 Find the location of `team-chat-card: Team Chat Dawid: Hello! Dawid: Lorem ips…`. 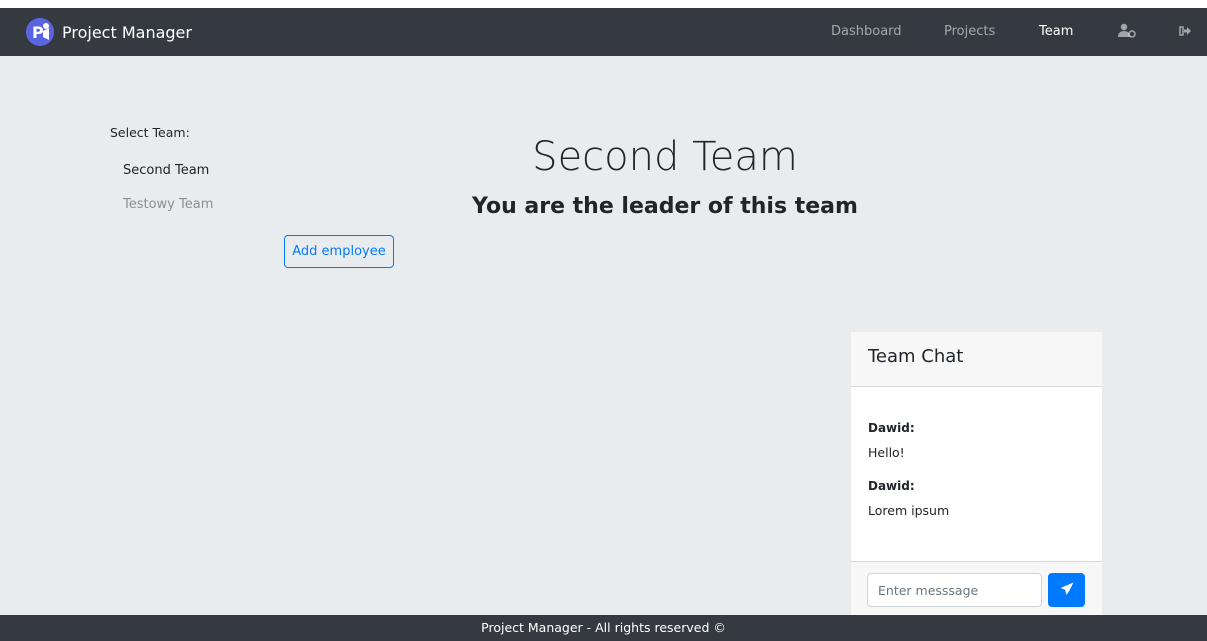

team-chat-card: Team Chat Dawid: Hello! Dawid: Lorem ips… is located at coordinates (976, 477).